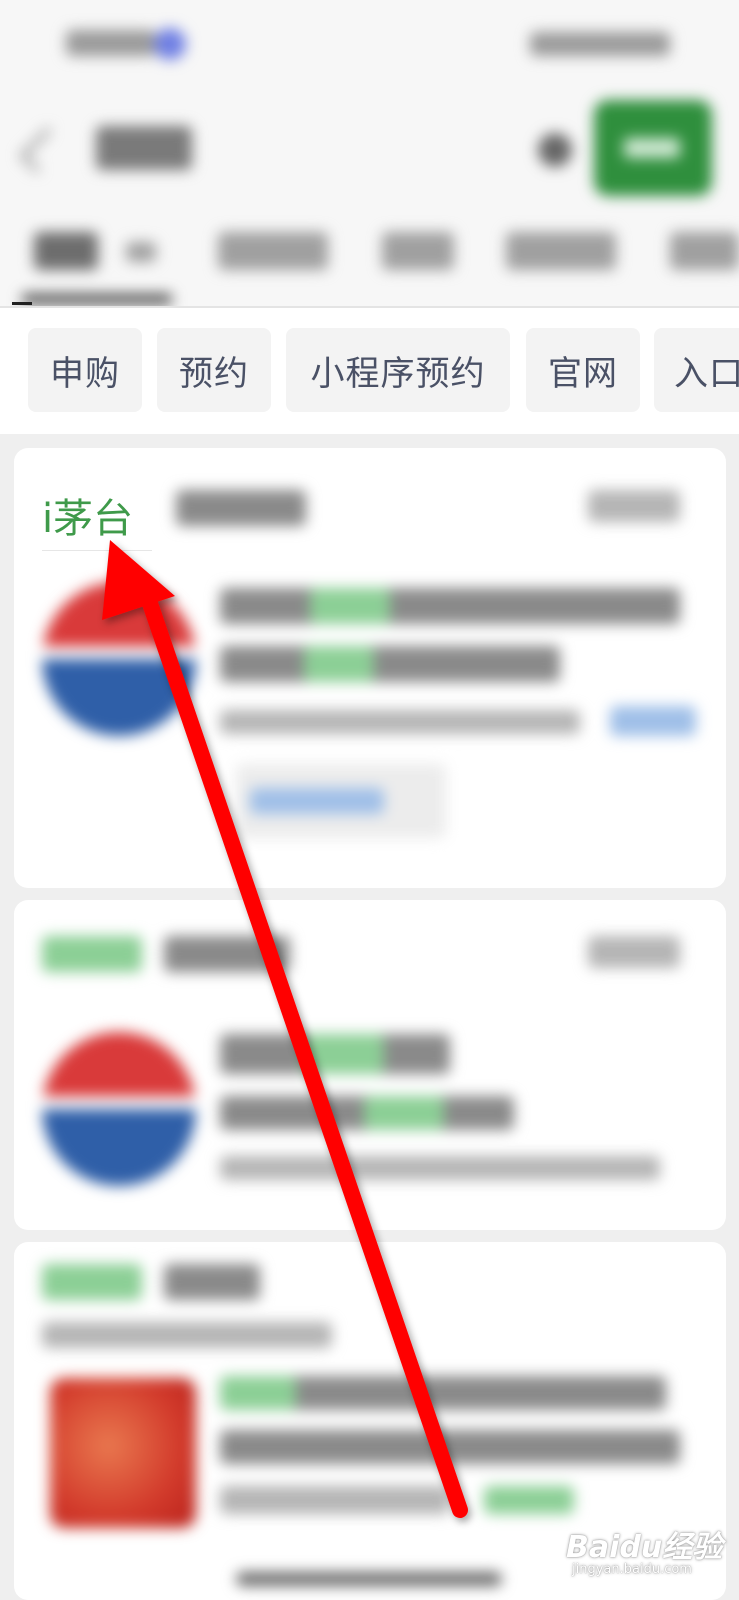 The height and width of the screenshot is (1600, 739). I want to click on result-subtitle-highlight, so click(404, 1113).